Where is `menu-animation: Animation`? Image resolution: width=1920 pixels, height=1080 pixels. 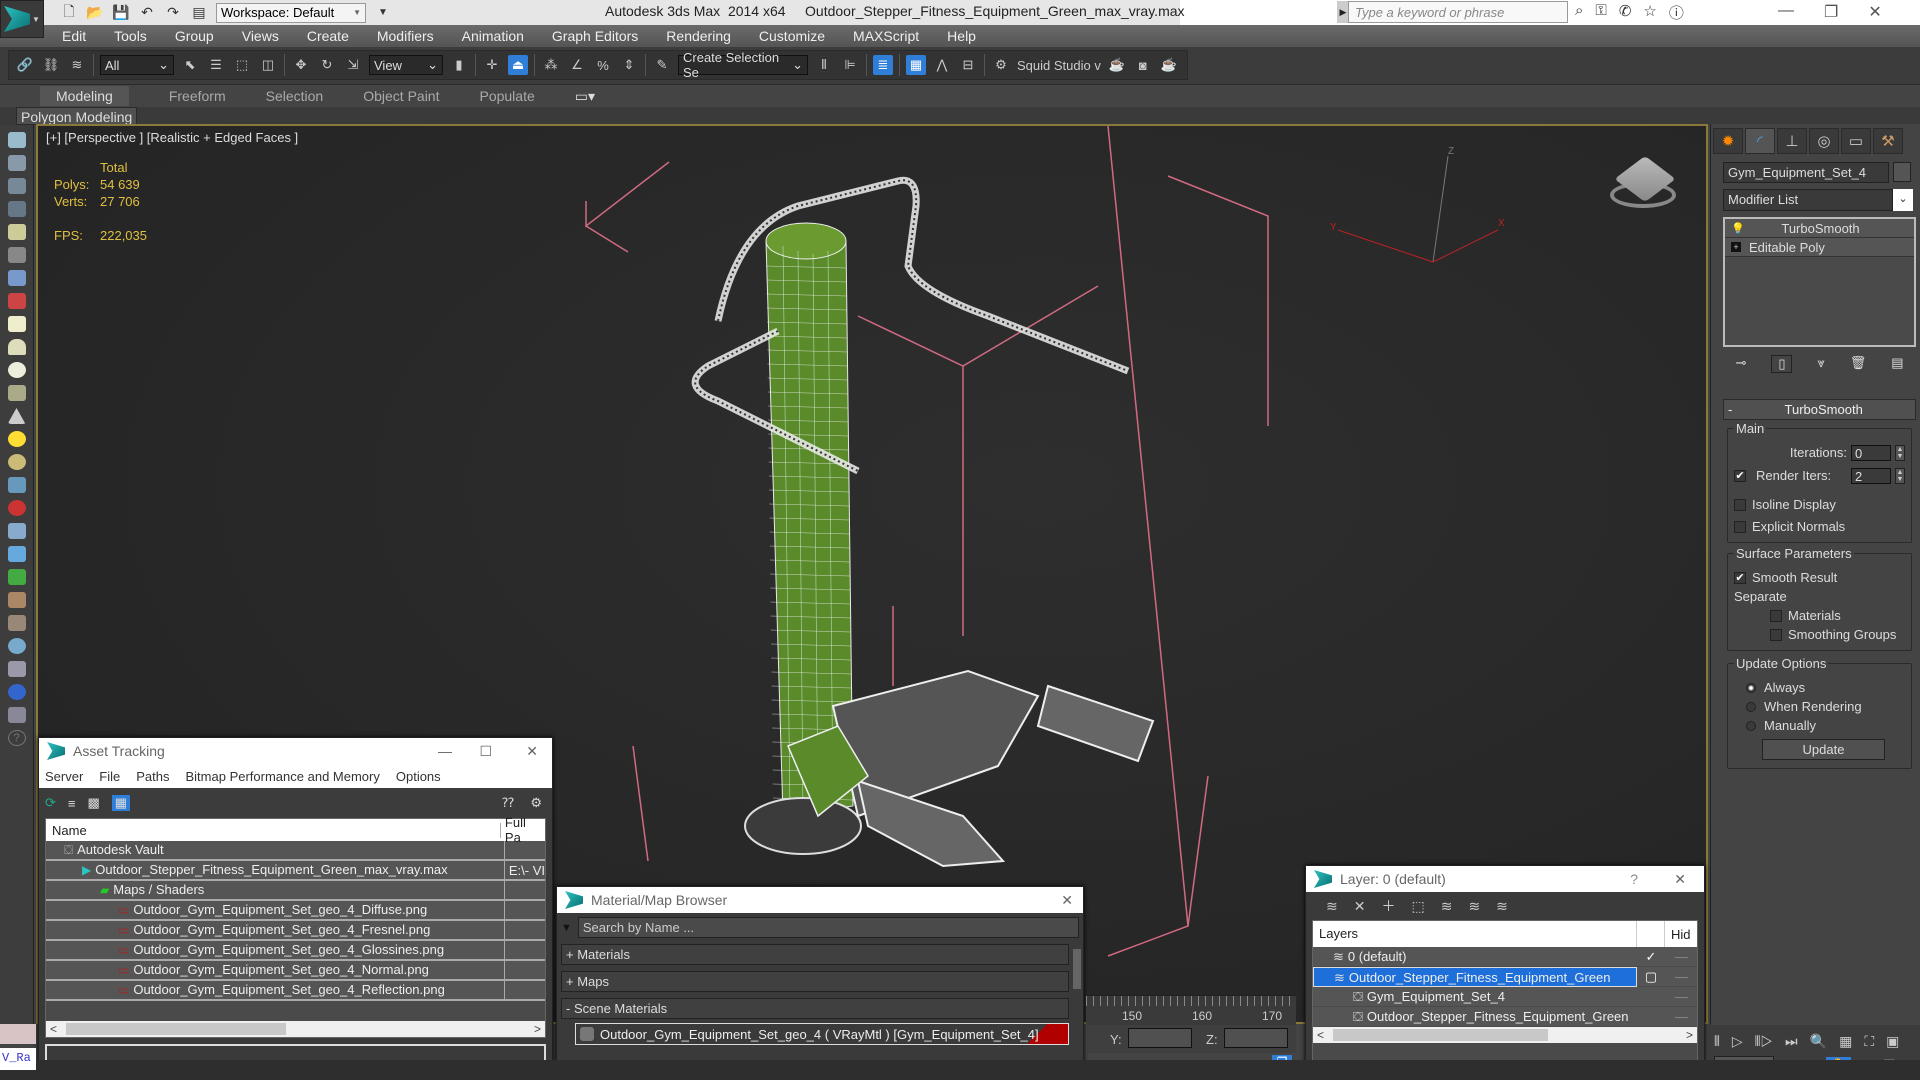 menu-animation: Animation is located at coordinates (493, 36).